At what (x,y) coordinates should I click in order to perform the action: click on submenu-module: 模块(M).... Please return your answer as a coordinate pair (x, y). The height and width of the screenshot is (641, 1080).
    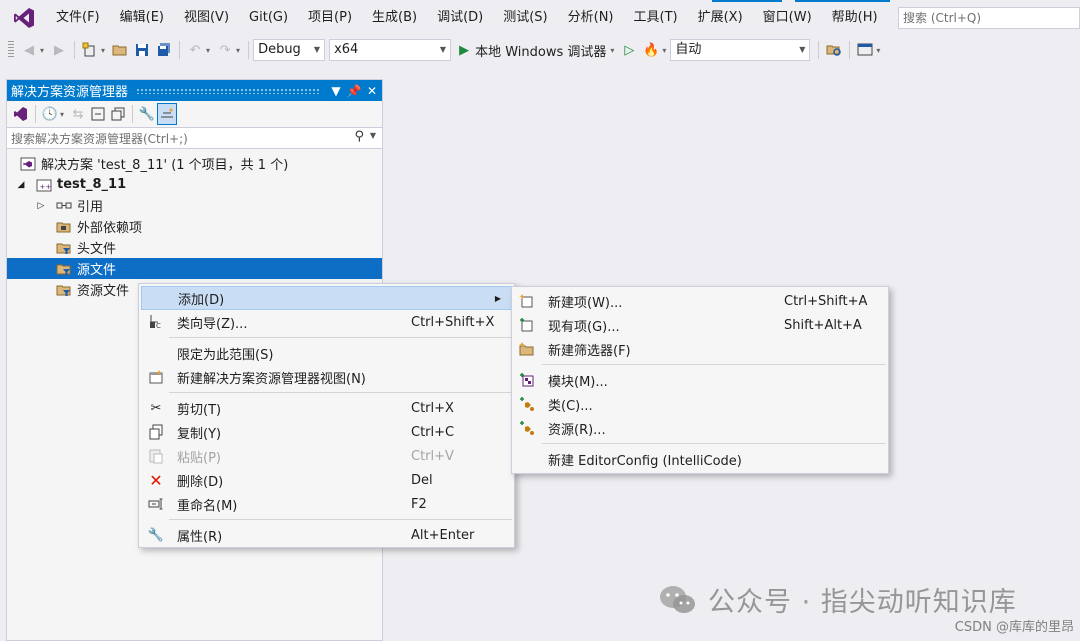
    Looking at the image, I should click on (700, 380).